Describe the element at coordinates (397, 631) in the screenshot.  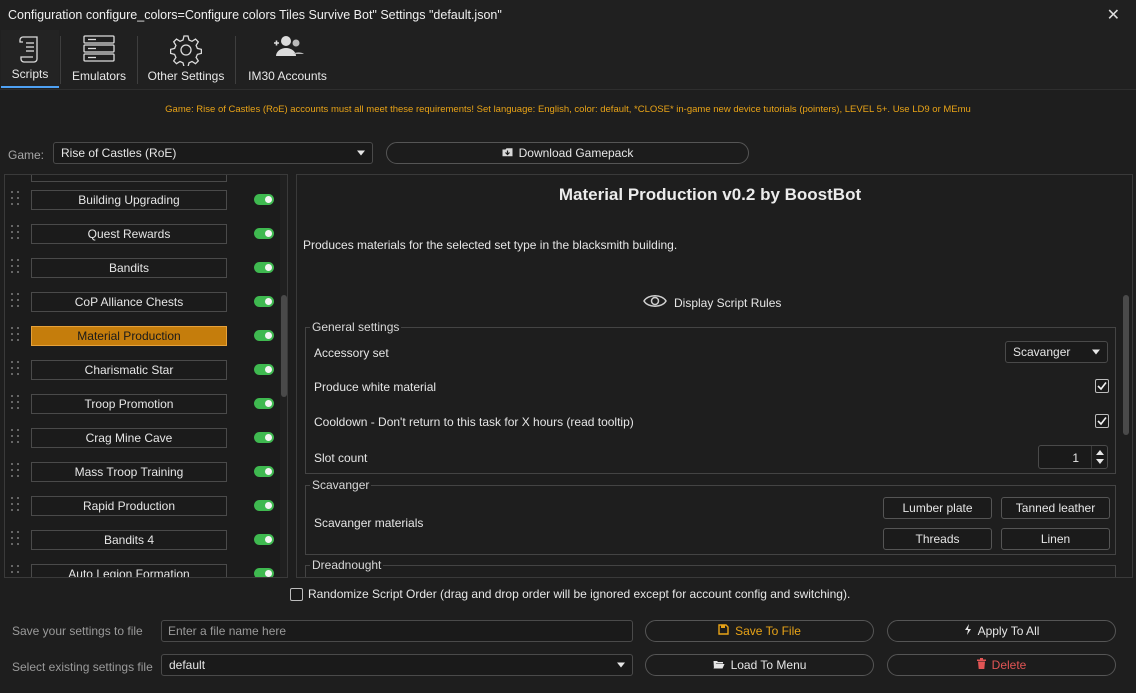
I see `file-name-input` at that location.